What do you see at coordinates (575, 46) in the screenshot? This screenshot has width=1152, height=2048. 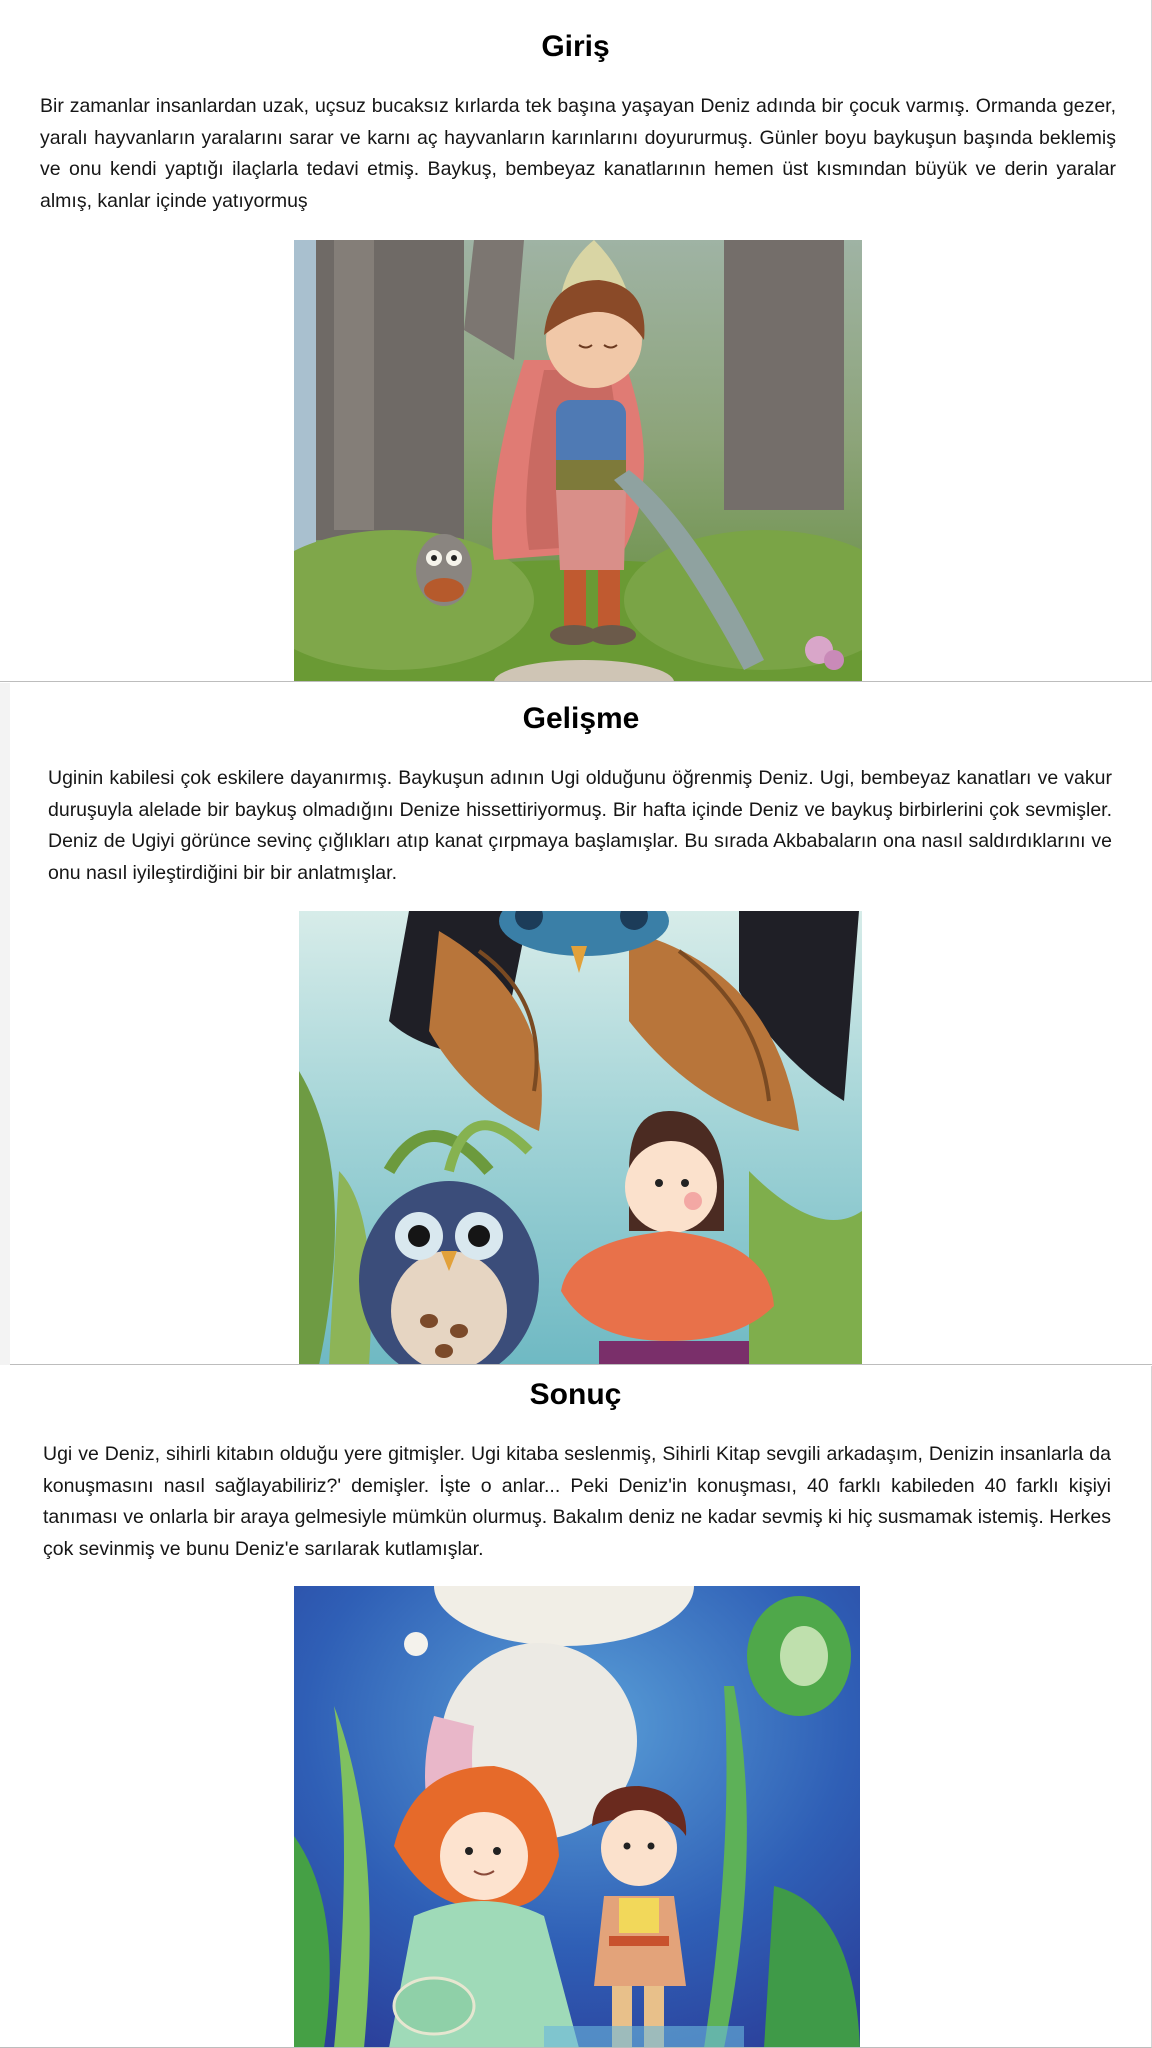 I see `section-title: Giriş` at bounding box center [575, 46].